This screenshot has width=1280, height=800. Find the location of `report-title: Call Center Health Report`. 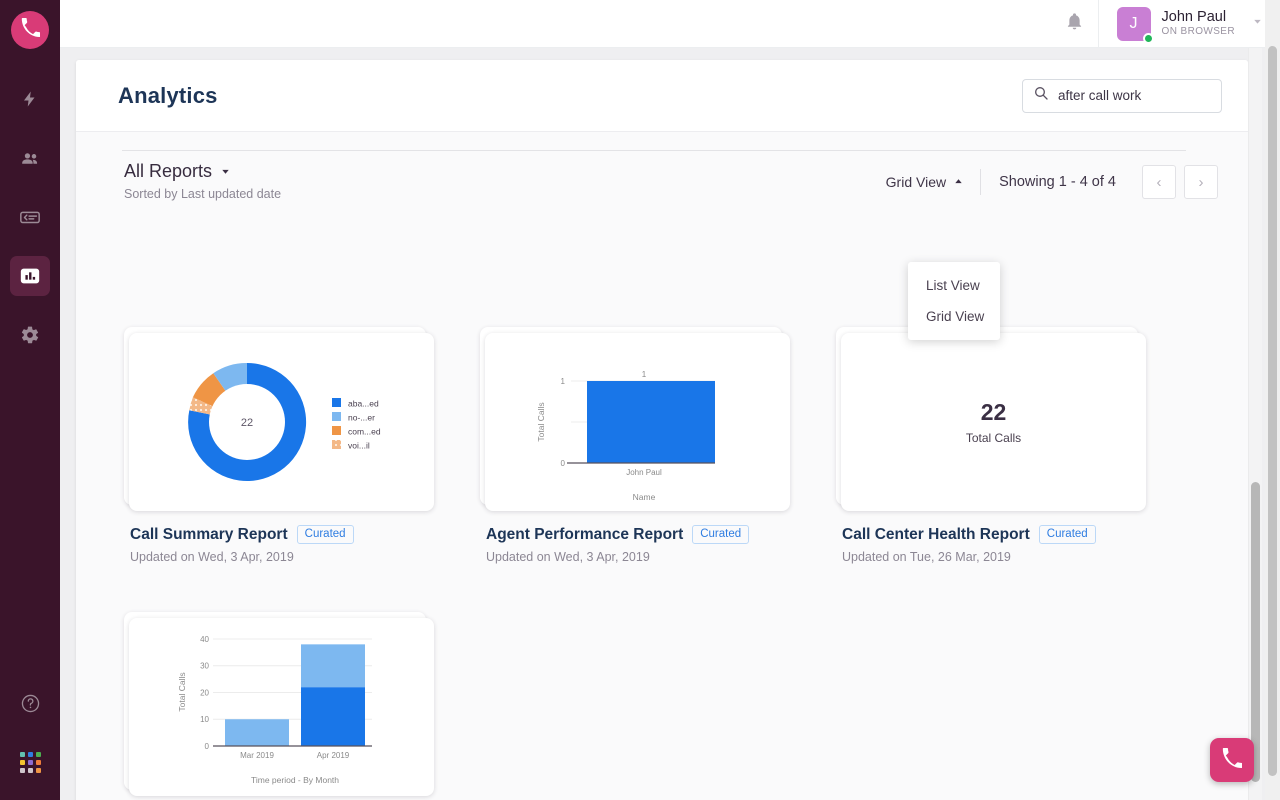

report-title: Call Center Health Report is located at coordinates (936, 534).